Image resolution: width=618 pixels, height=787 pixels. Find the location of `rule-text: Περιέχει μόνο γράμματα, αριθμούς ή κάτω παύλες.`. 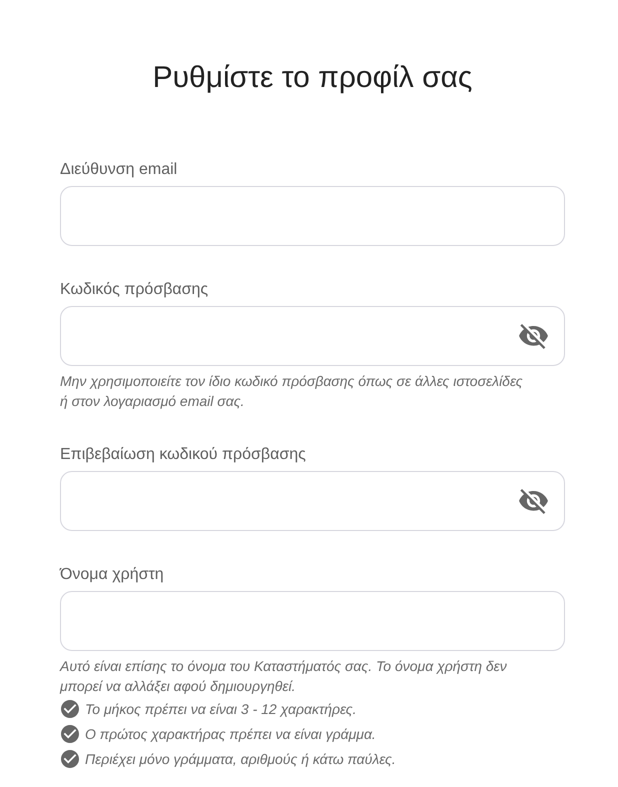

rule-text: Περιέχει μόνο γράμματα, αριθμούς ή κάτω παύλες. is located at coordinates (240, 758).